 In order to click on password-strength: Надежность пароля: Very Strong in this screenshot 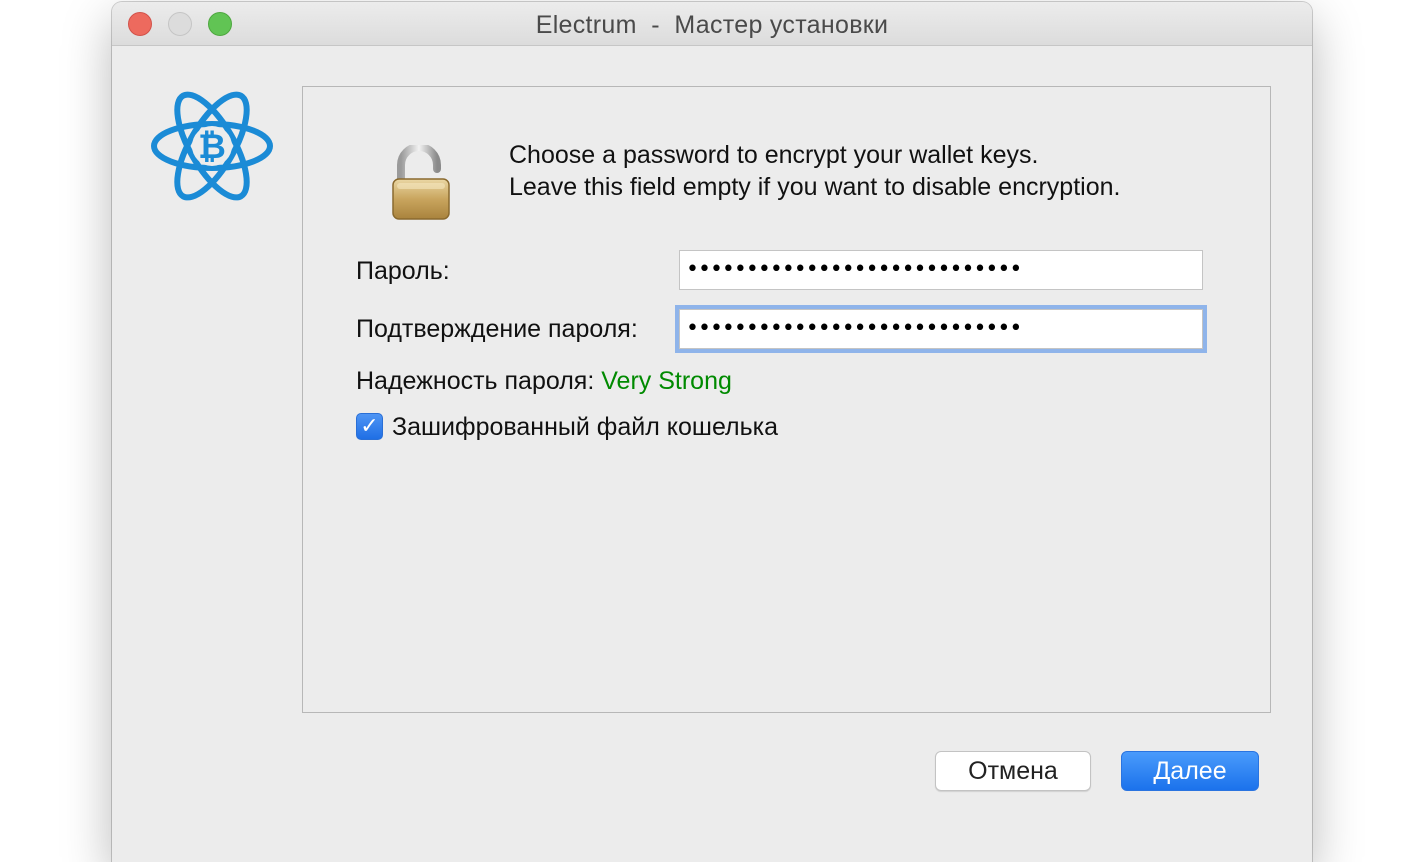, I will do `click(544, 381)`.